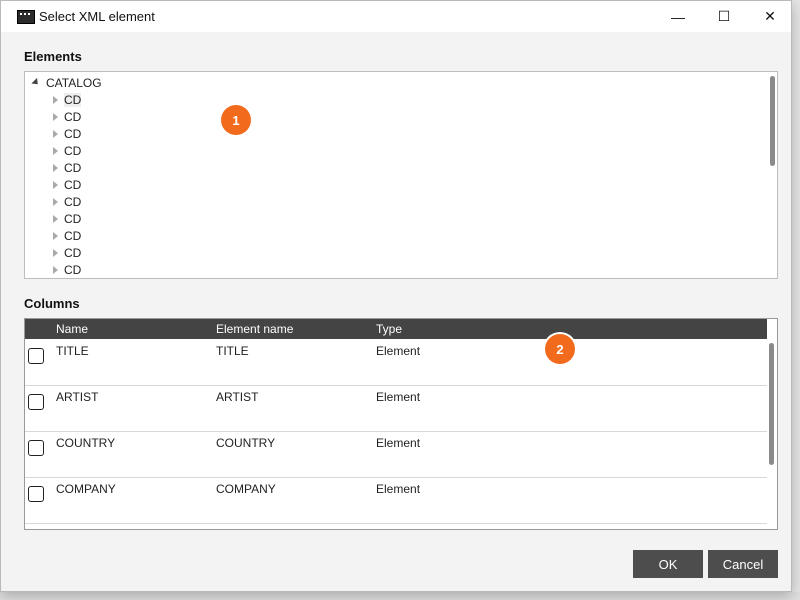  Describe the element at coordinates (389, 329) in the screenshot. I see `column-header-type: Type` at that location.